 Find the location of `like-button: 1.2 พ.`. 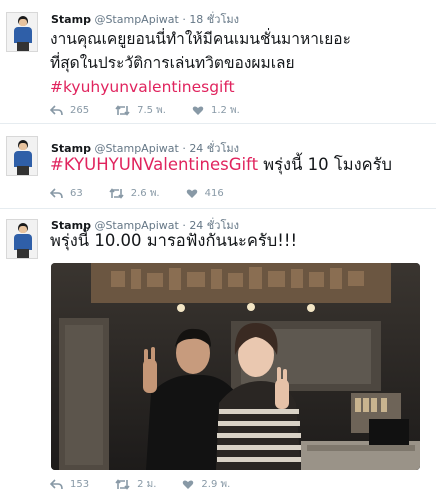

like-button: 1.2 พ. is located at coordinates (216, 110).